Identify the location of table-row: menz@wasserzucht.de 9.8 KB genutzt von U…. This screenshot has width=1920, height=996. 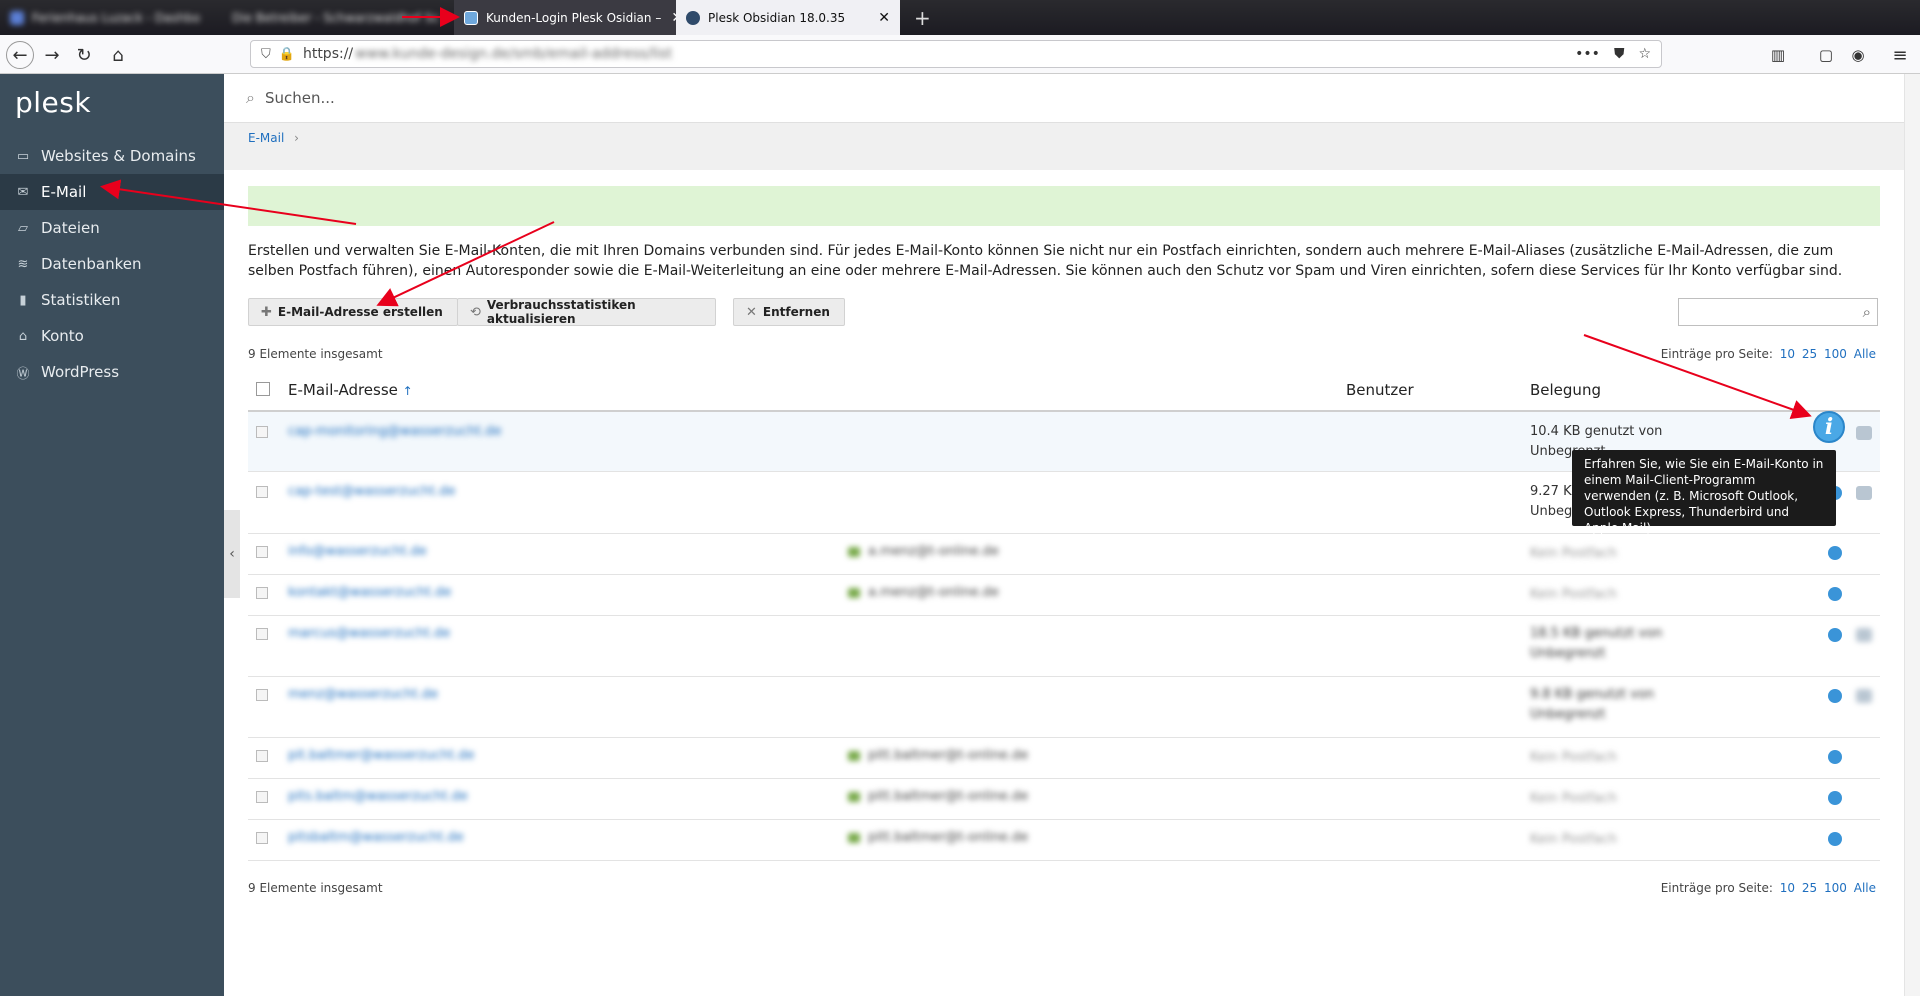
(1064, 707).